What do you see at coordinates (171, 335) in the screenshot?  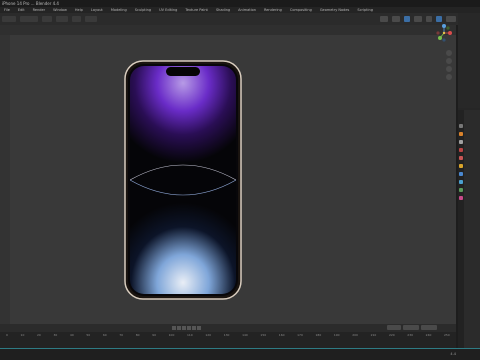 I see `tick-label: 100` at bounding box center [171, 335].